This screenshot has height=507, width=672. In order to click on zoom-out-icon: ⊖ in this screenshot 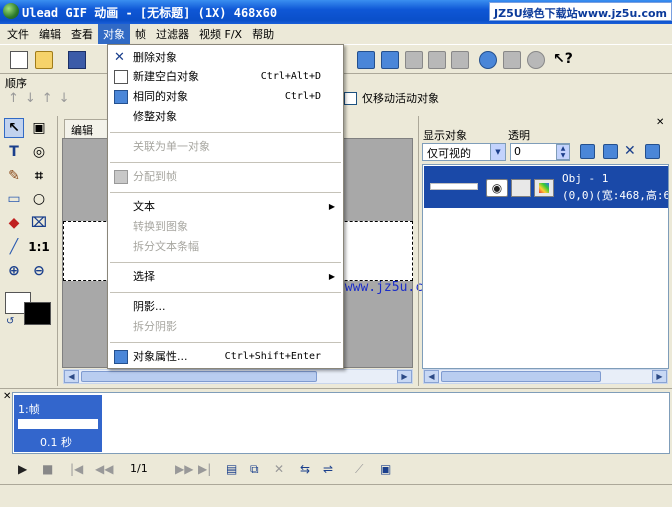, I will do `click(39, 271)`.